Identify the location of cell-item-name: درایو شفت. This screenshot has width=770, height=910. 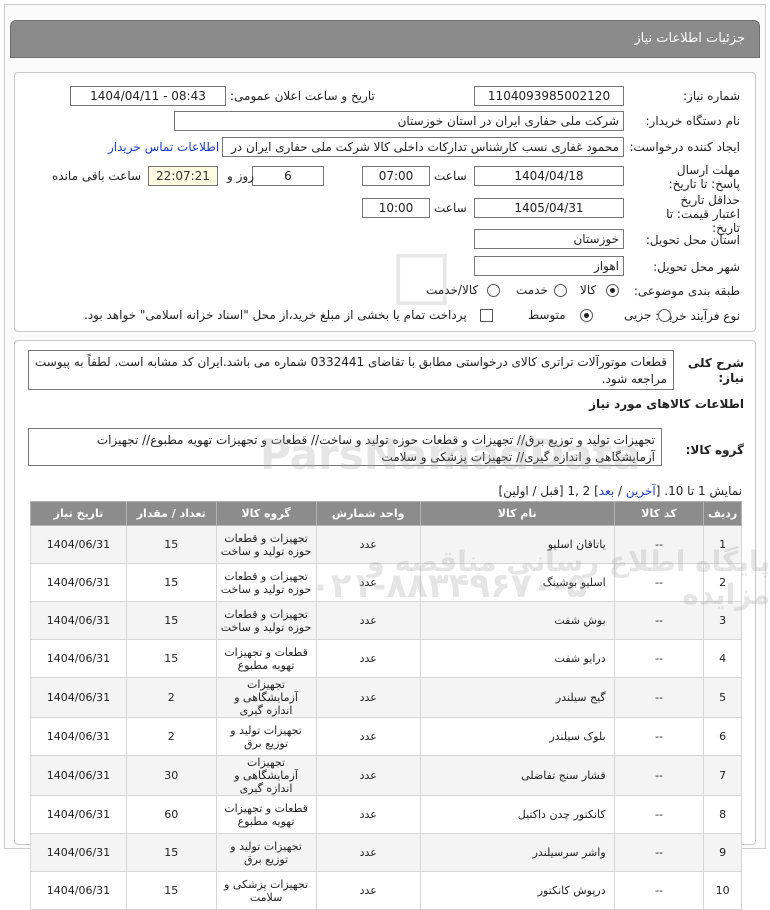
(517, 658).